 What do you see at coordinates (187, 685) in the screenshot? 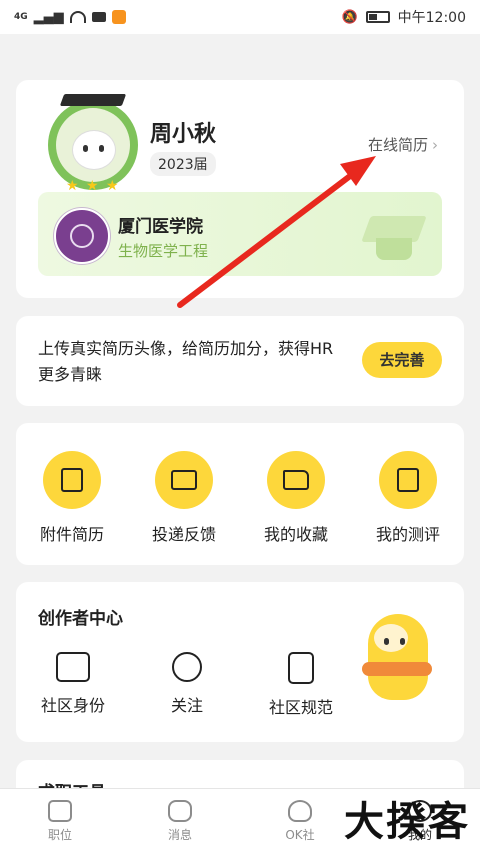
I see `creator-item-follow: 关注` at bounding box center [187, 685].